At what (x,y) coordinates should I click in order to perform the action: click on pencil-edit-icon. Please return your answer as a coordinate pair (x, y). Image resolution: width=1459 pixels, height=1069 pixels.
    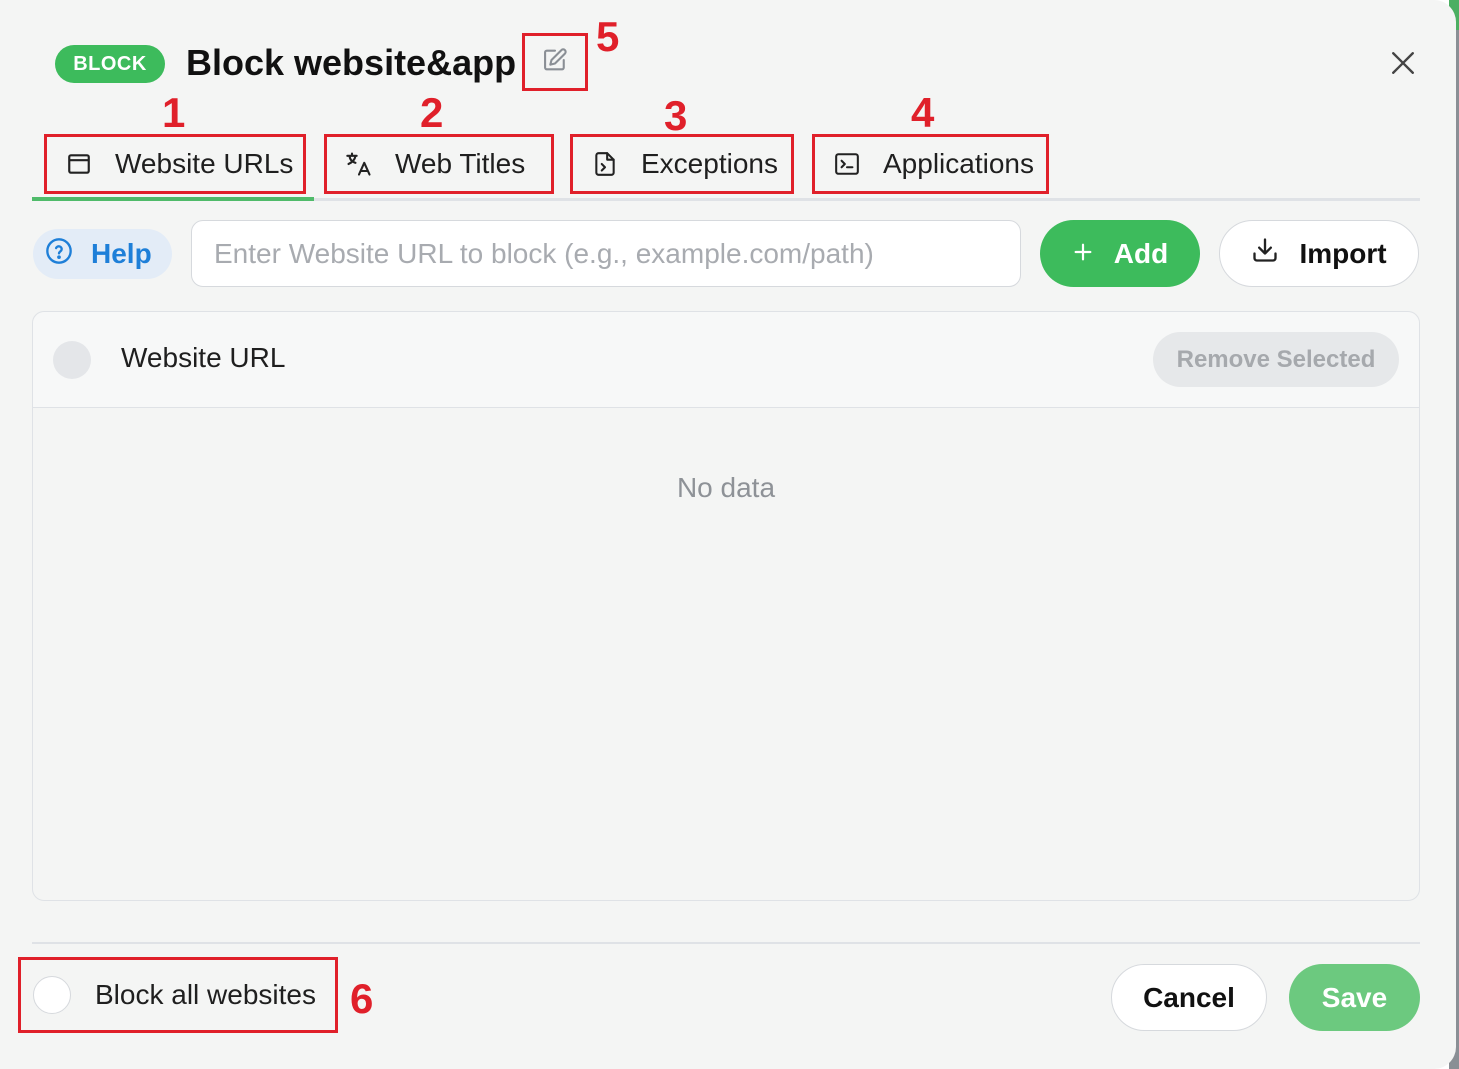
    Looking at the image, I should click on (555, 62).